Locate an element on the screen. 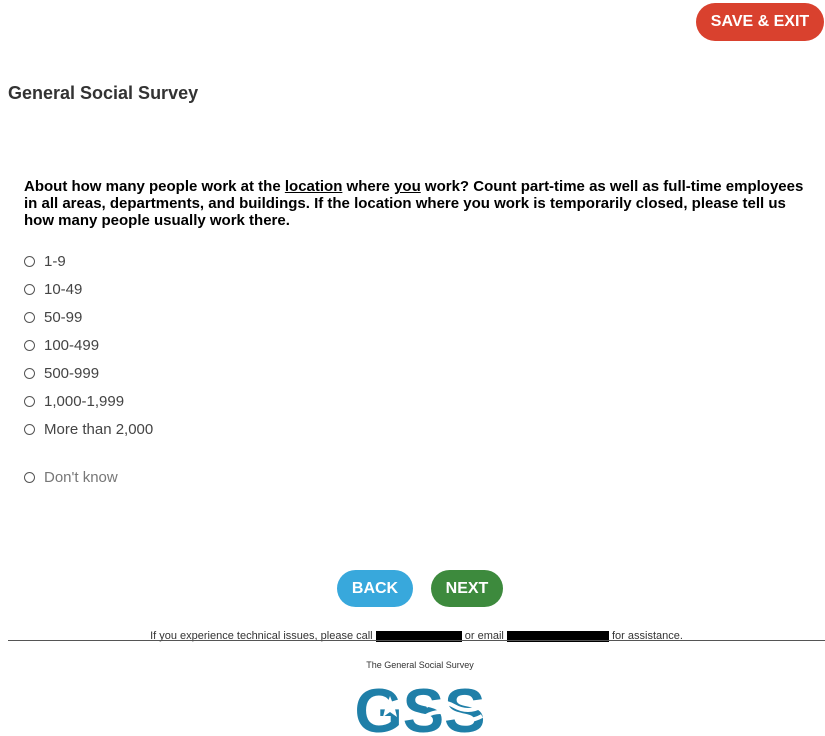  footer-divider is located at coordinates (416, 640).